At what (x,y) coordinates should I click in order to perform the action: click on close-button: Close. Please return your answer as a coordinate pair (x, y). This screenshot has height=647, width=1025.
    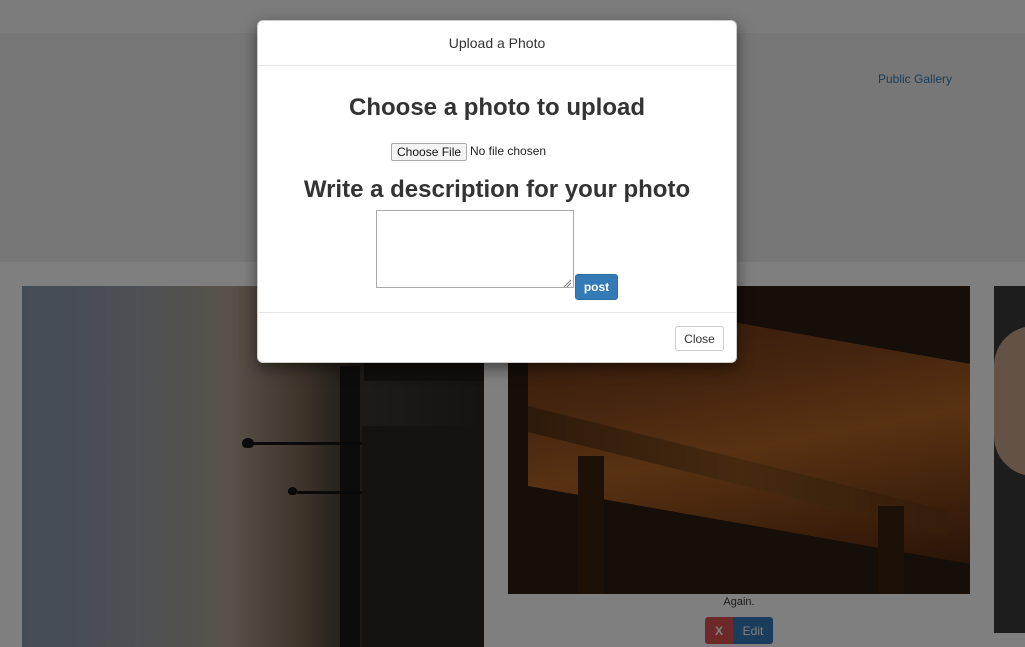
    Looking at the image, I should click on (699, 338).